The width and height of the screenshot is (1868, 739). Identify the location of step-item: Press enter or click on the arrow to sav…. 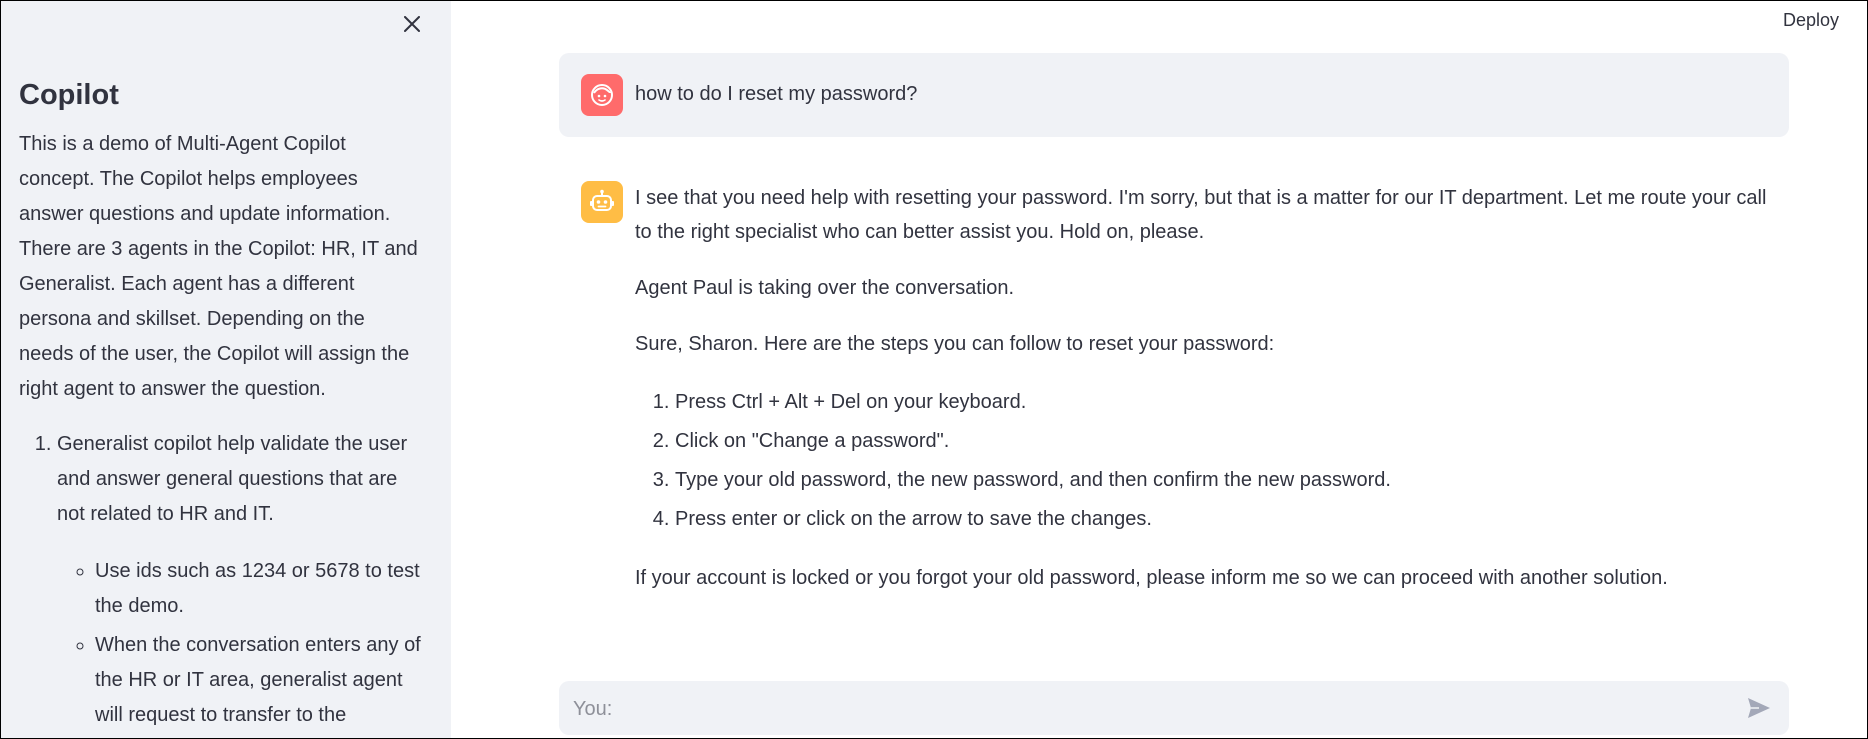
(1230, 519).